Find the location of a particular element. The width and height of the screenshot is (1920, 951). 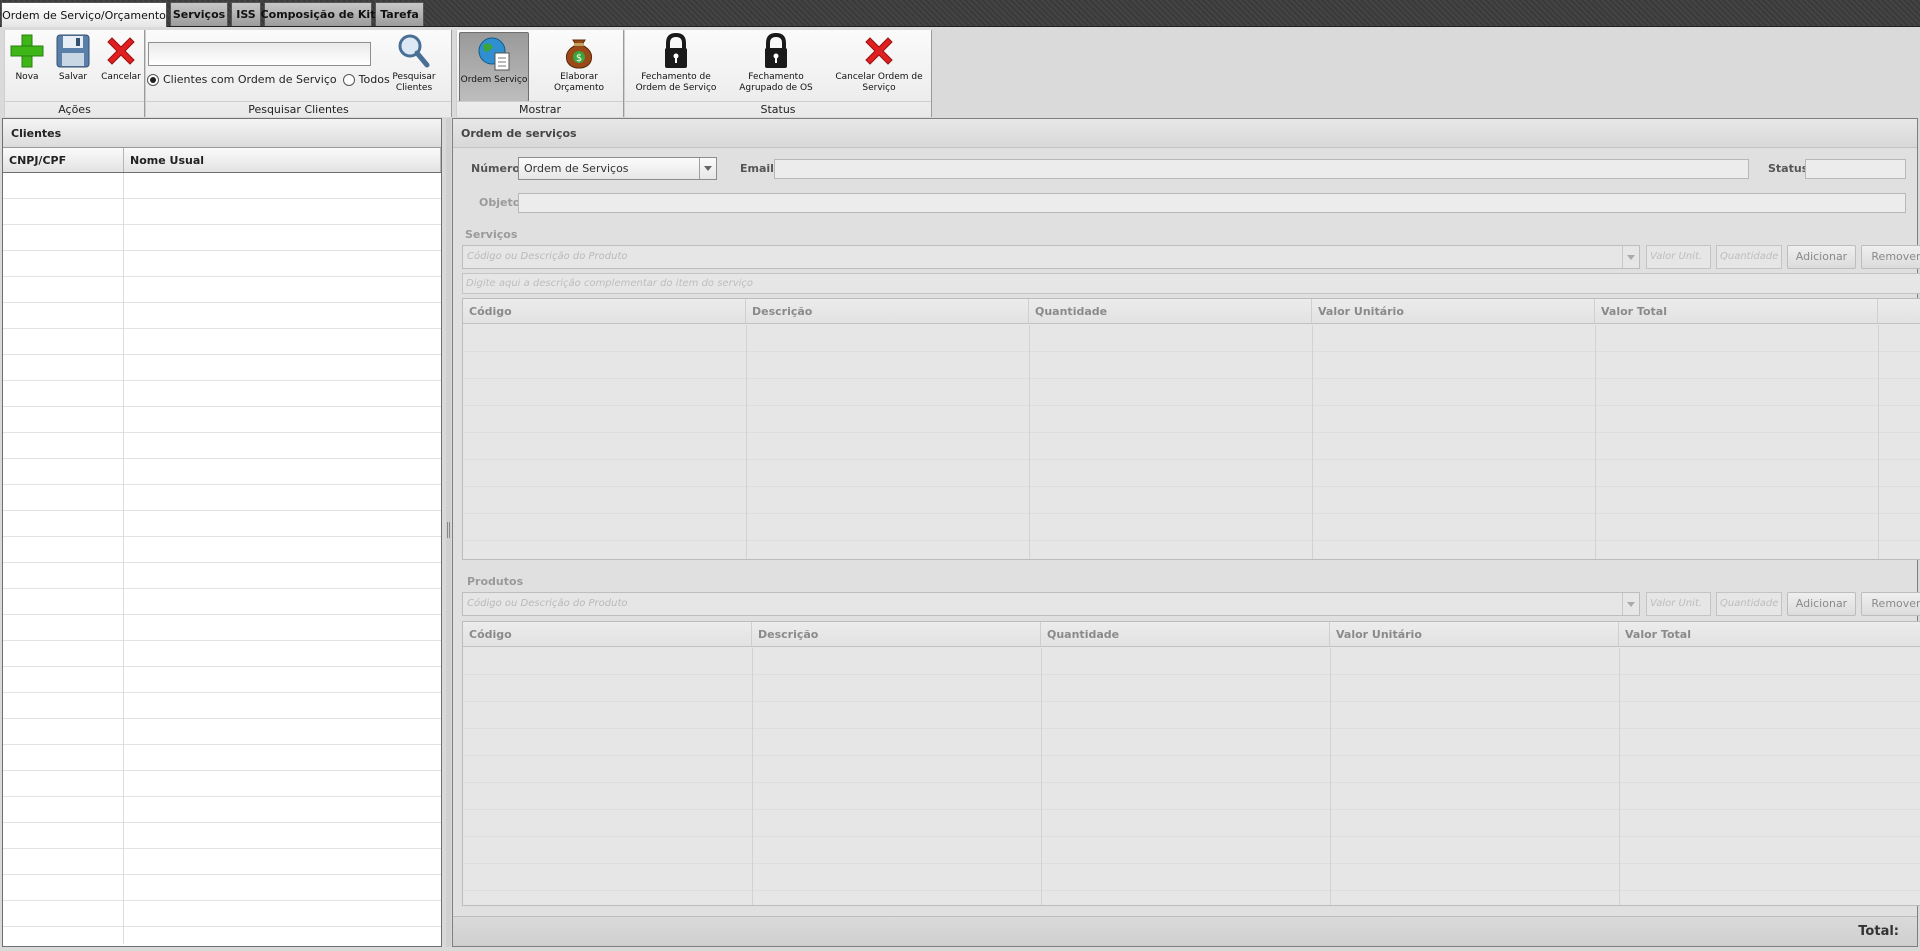

radio-todos is located at coordinates (348, 79).